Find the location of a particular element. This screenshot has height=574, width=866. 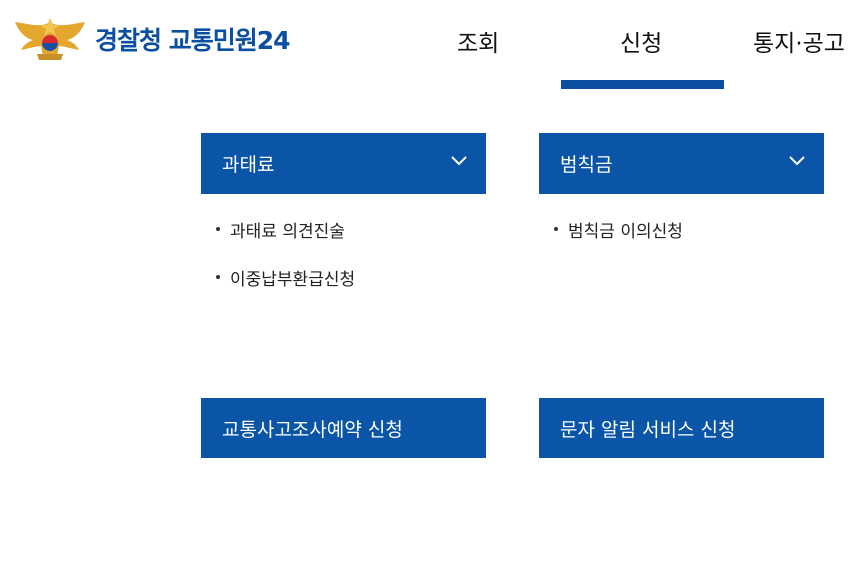

list-item-double-payment-refund: 이중납부환급신청 is located at coordinates (284, 289).